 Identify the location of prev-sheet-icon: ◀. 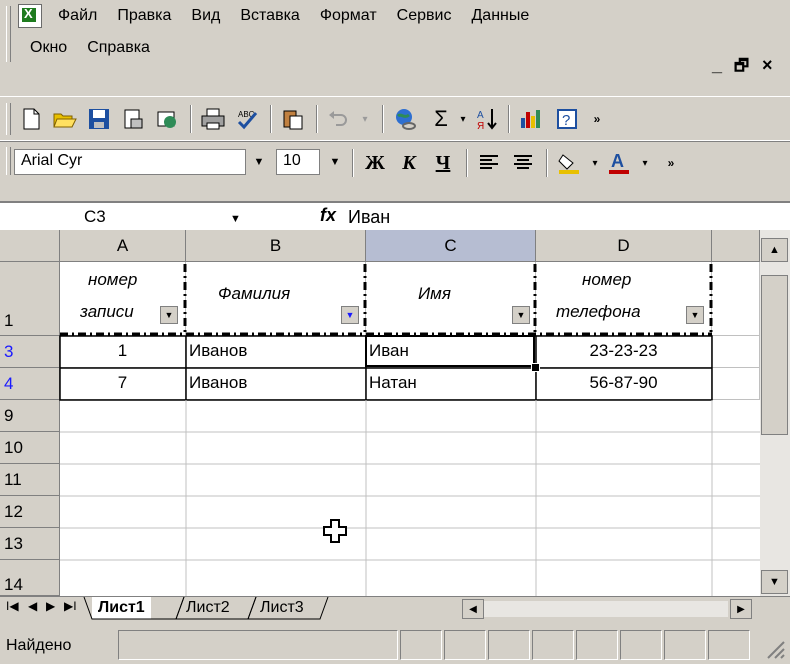
(32, 606).